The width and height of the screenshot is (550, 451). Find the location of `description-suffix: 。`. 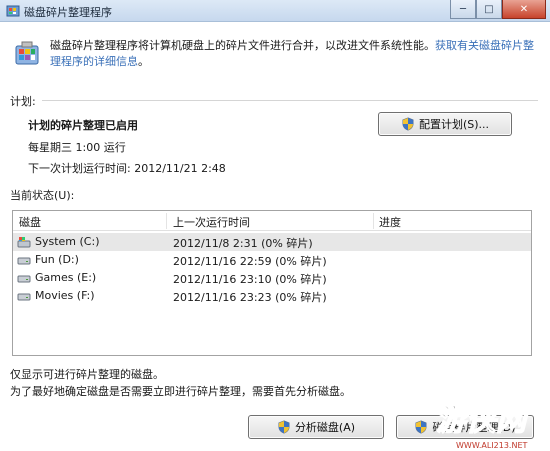

description-suffix: 。 is located at coordinates (143, 61).